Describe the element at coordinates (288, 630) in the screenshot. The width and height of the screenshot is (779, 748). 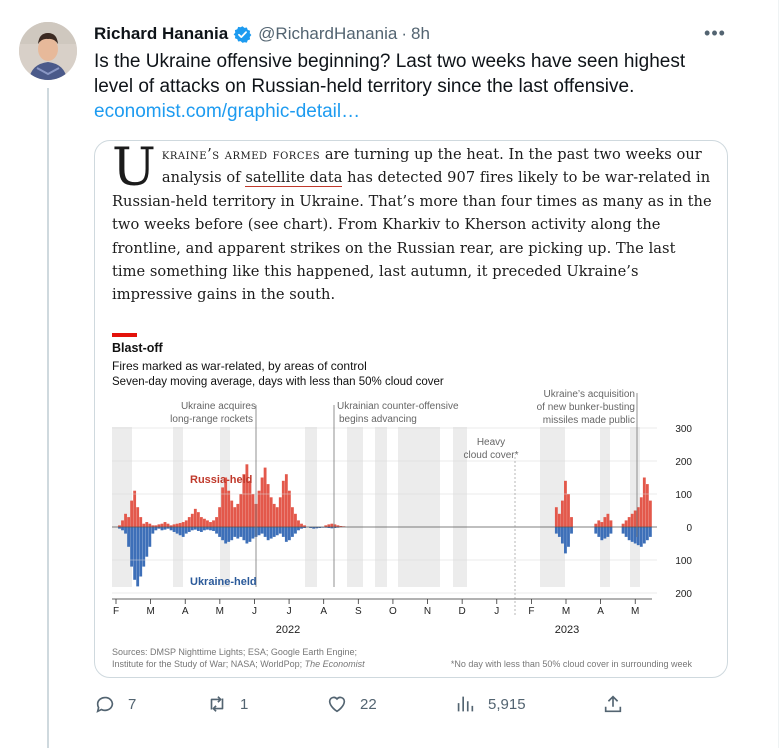
I see `year-label-2022: 2022` at that location.